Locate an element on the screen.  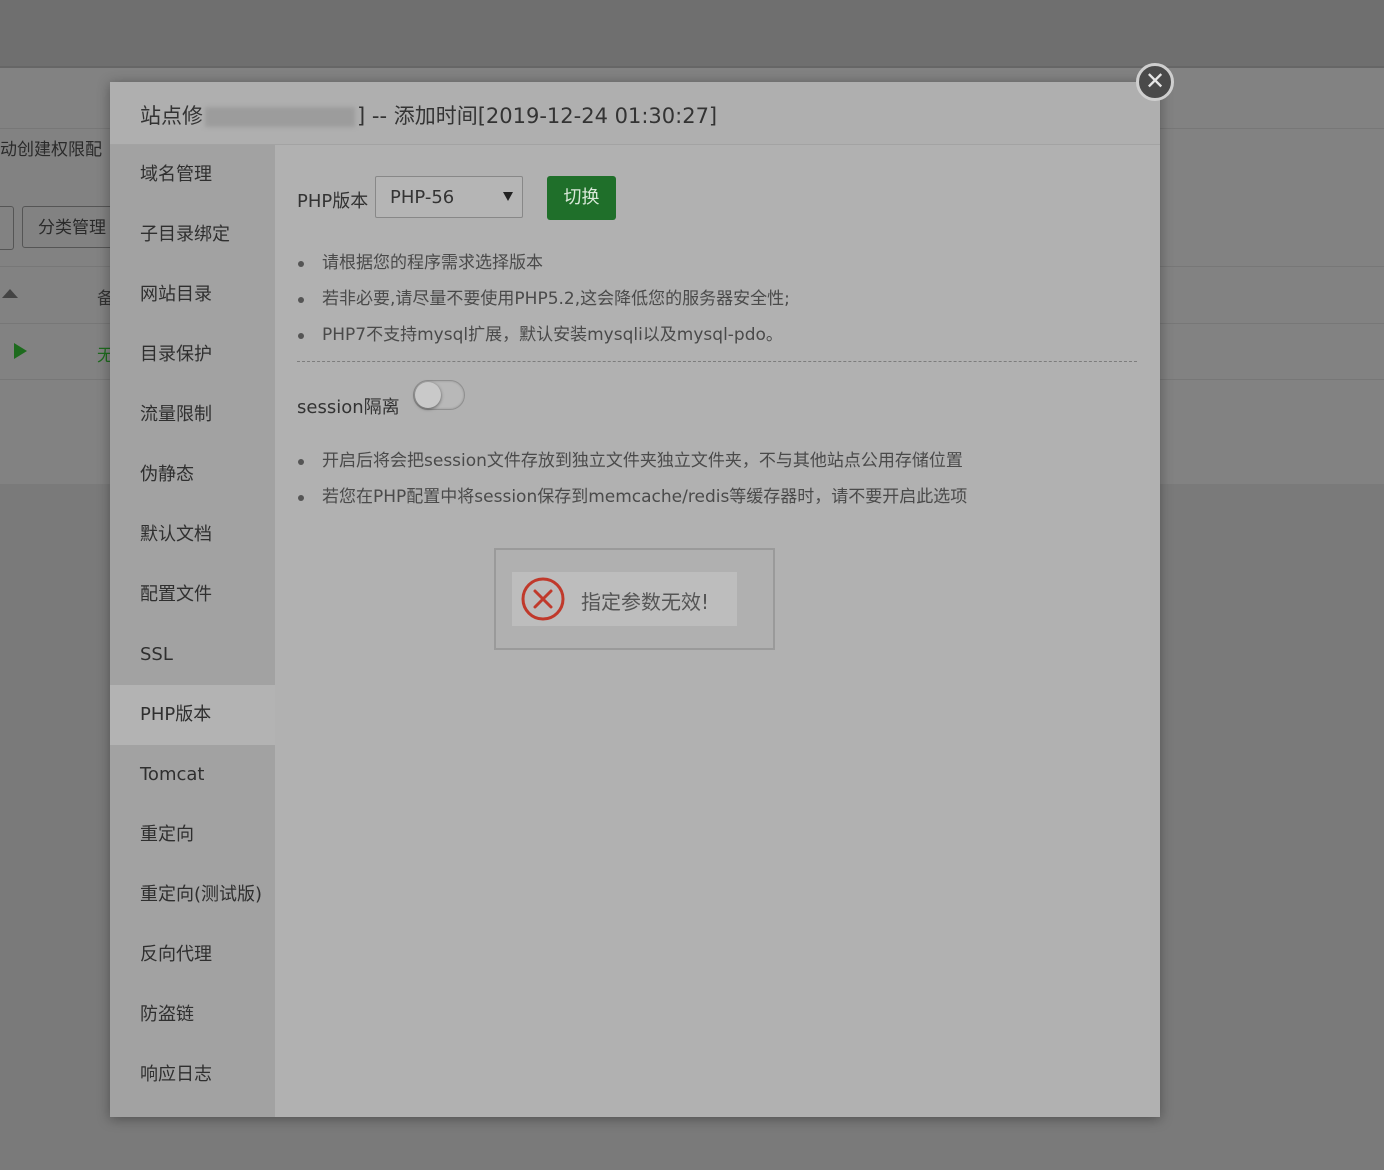
sidebar-item-tomcat: Tomcat is located at coordinates (192, 775).